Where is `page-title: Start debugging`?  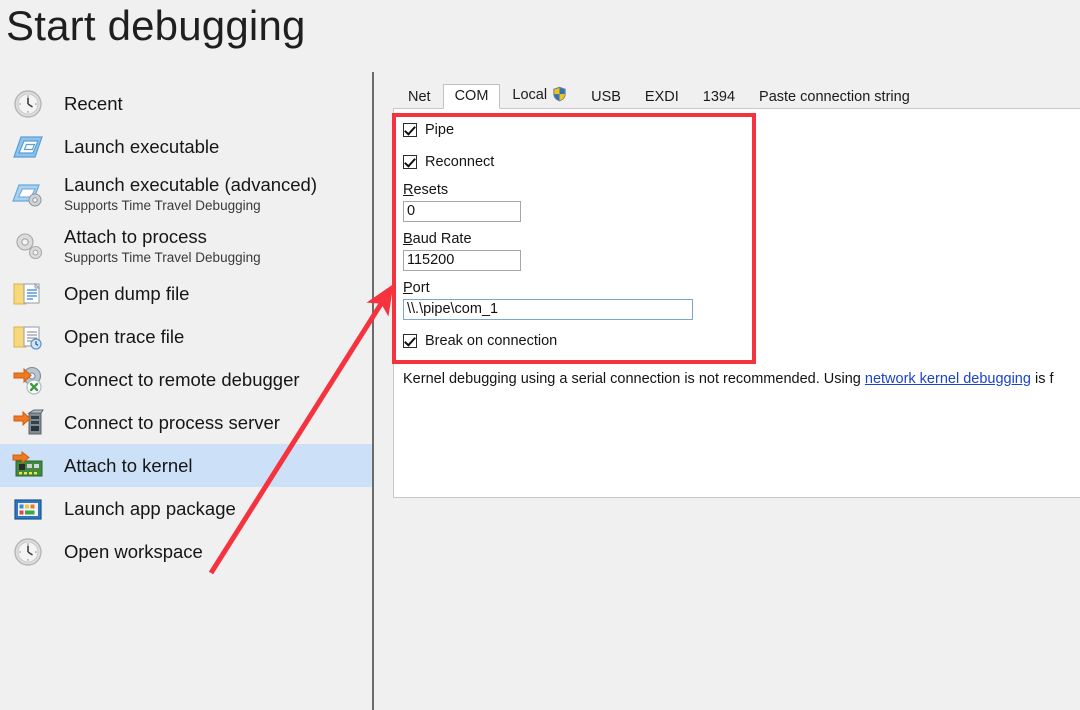 page-title: Start debugging is located at coordinates (156, 25).